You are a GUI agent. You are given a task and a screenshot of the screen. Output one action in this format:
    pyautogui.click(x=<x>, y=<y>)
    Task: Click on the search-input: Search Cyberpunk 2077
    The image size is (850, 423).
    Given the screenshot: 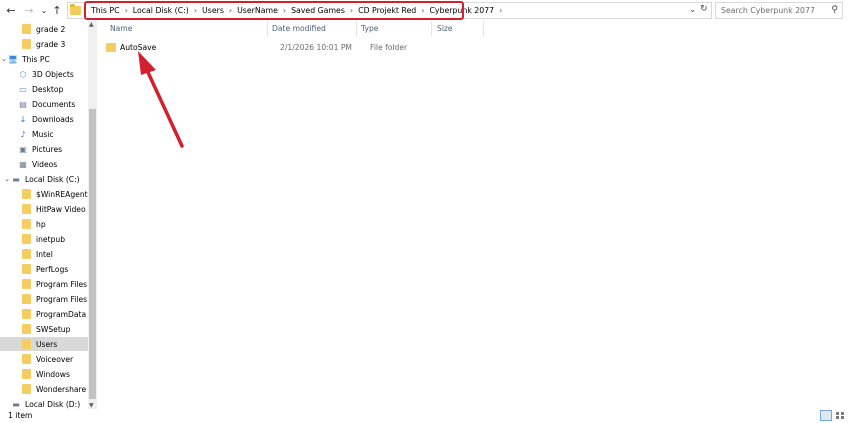 What is the action you would take?
    pyautogui.click(x=768, y=10)
    